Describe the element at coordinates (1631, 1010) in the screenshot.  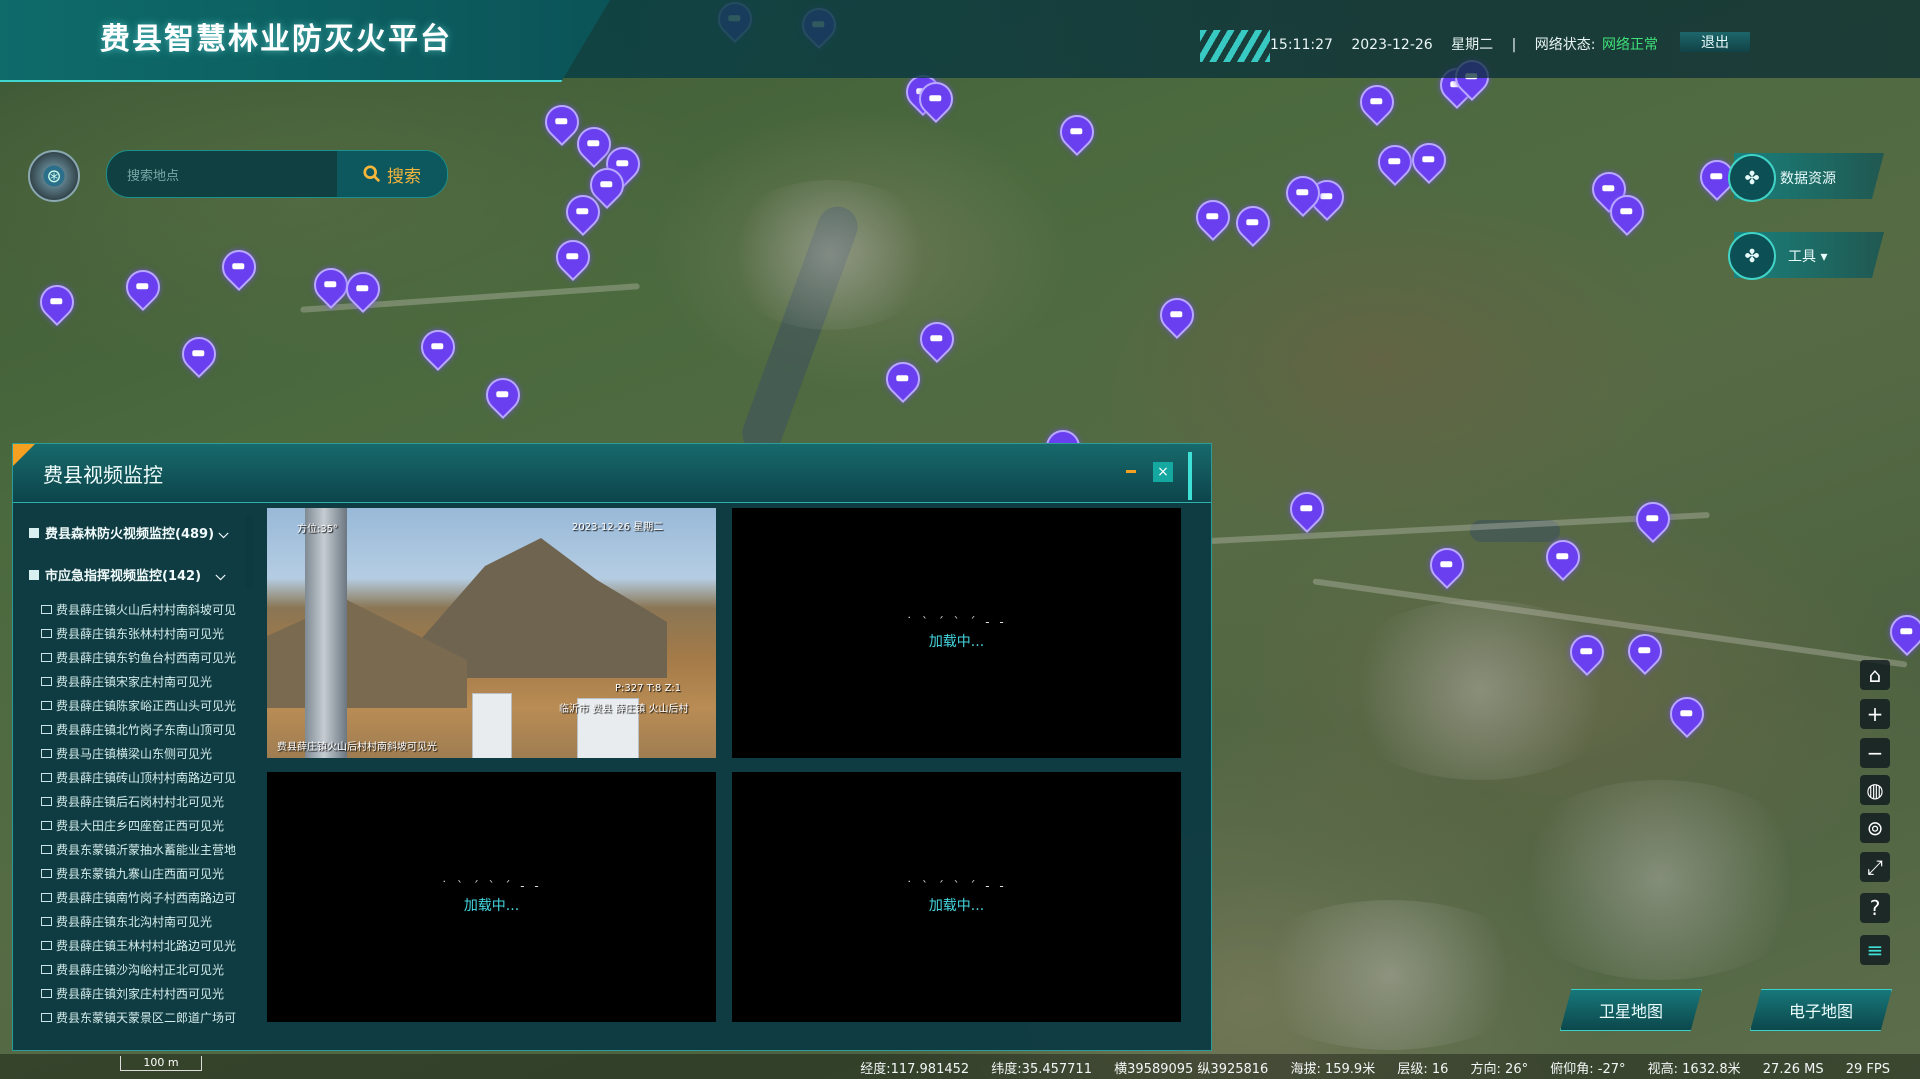
I see `satellite-map-button: 卫星地图` at that location.